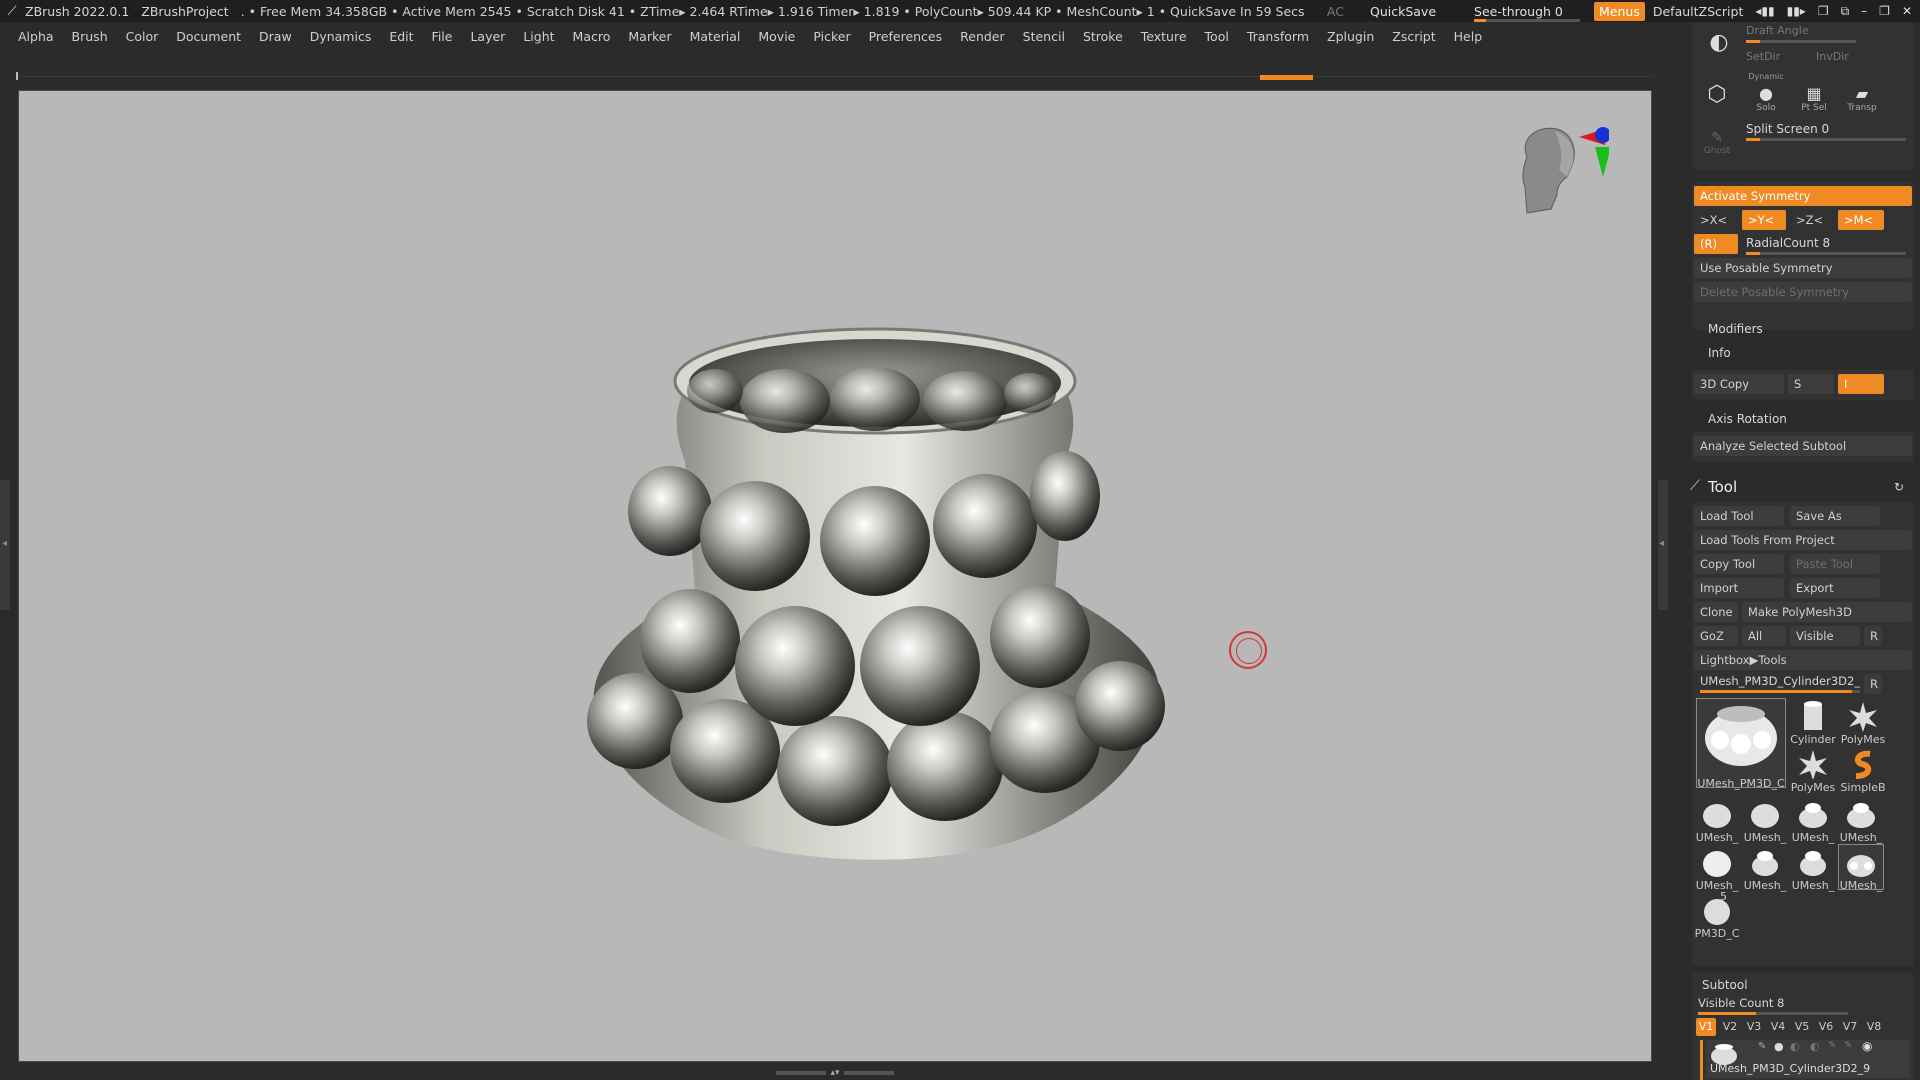 This screenshot has width=1920, height=1080. What do you see at coordinates (208, 36) in the screenshot?
I see `menu-document: Document` at bounding box center [208, 36].